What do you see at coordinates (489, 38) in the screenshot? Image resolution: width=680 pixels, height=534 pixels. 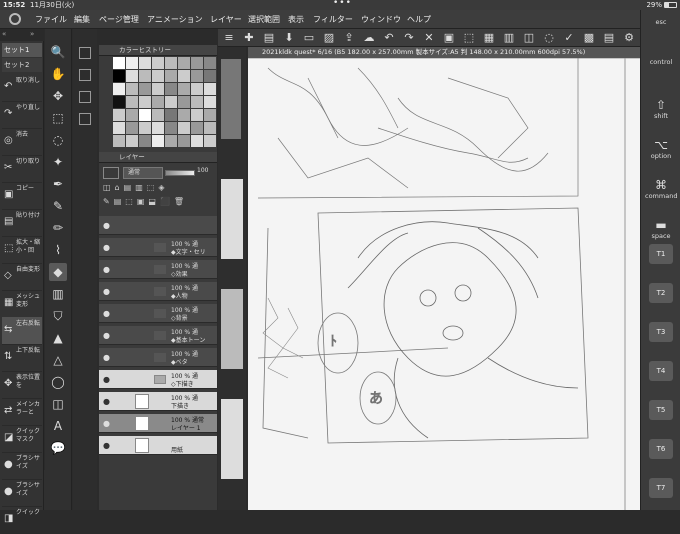 I see `grid-icon: ▦` at bounding box center [489, 38].